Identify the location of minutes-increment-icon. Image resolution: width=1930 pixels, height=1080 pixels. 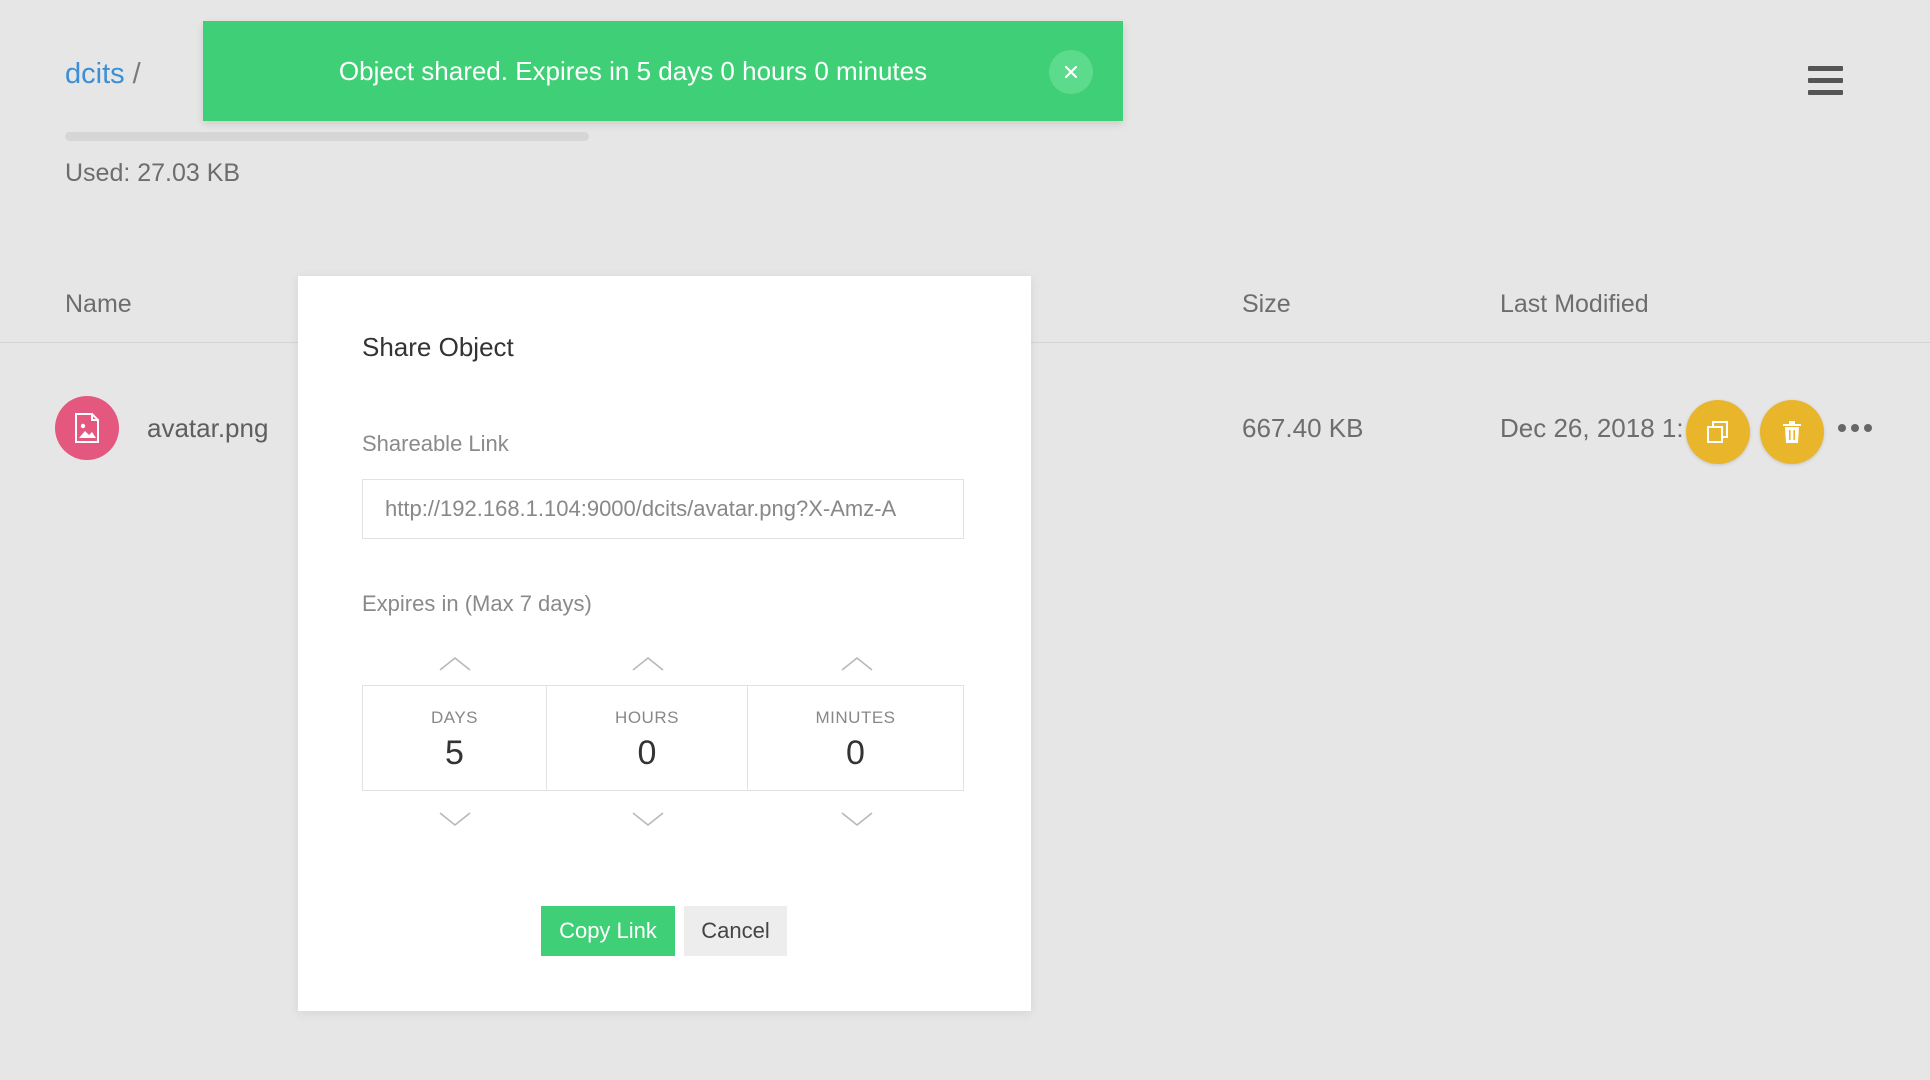
(857, 663).